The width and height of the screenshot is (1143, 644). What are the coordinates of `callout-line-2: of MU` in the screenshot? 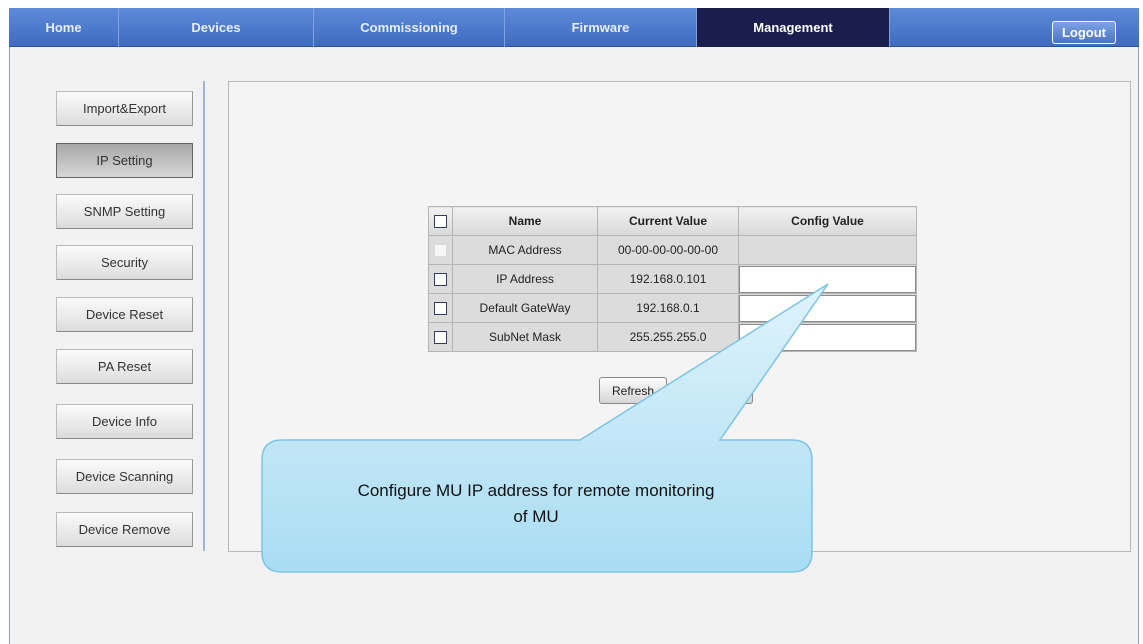 It's located at (536, 516).